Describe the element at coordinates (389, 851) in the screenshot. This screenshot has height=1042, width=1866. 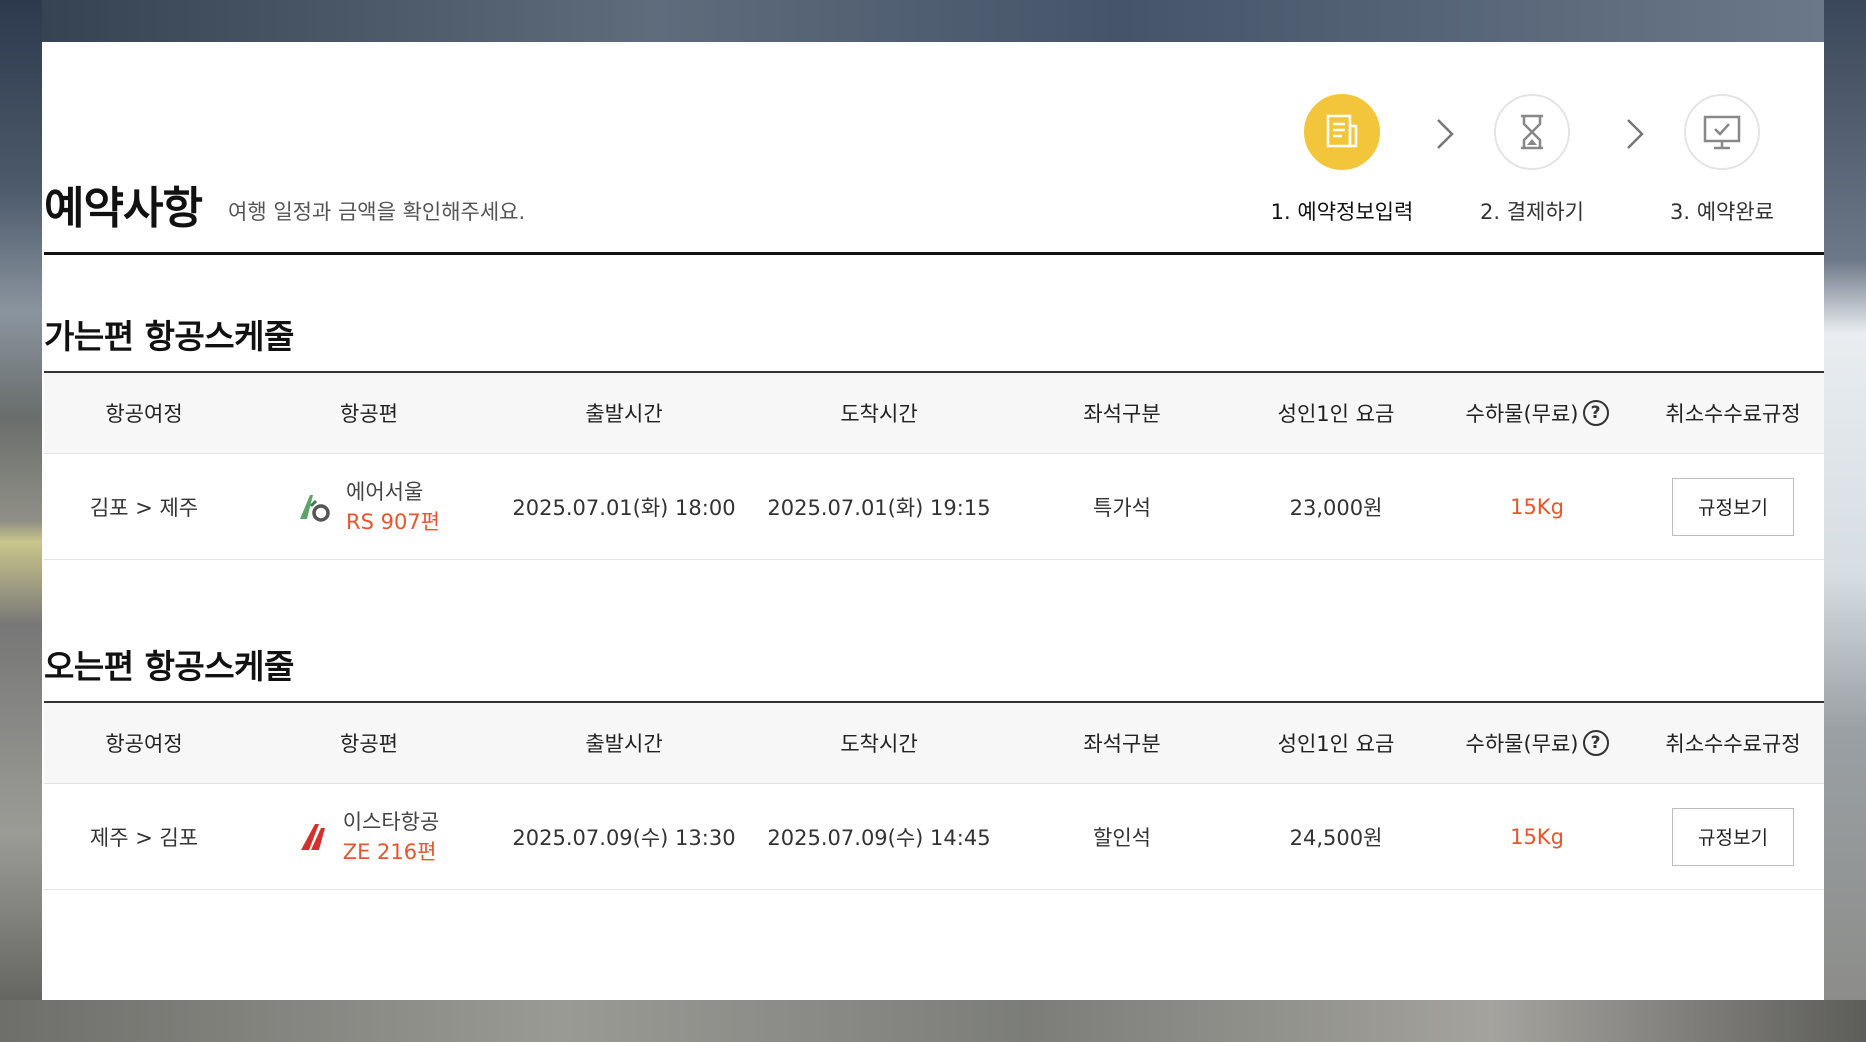
I see `flight-number: ZE 216편` at that location.